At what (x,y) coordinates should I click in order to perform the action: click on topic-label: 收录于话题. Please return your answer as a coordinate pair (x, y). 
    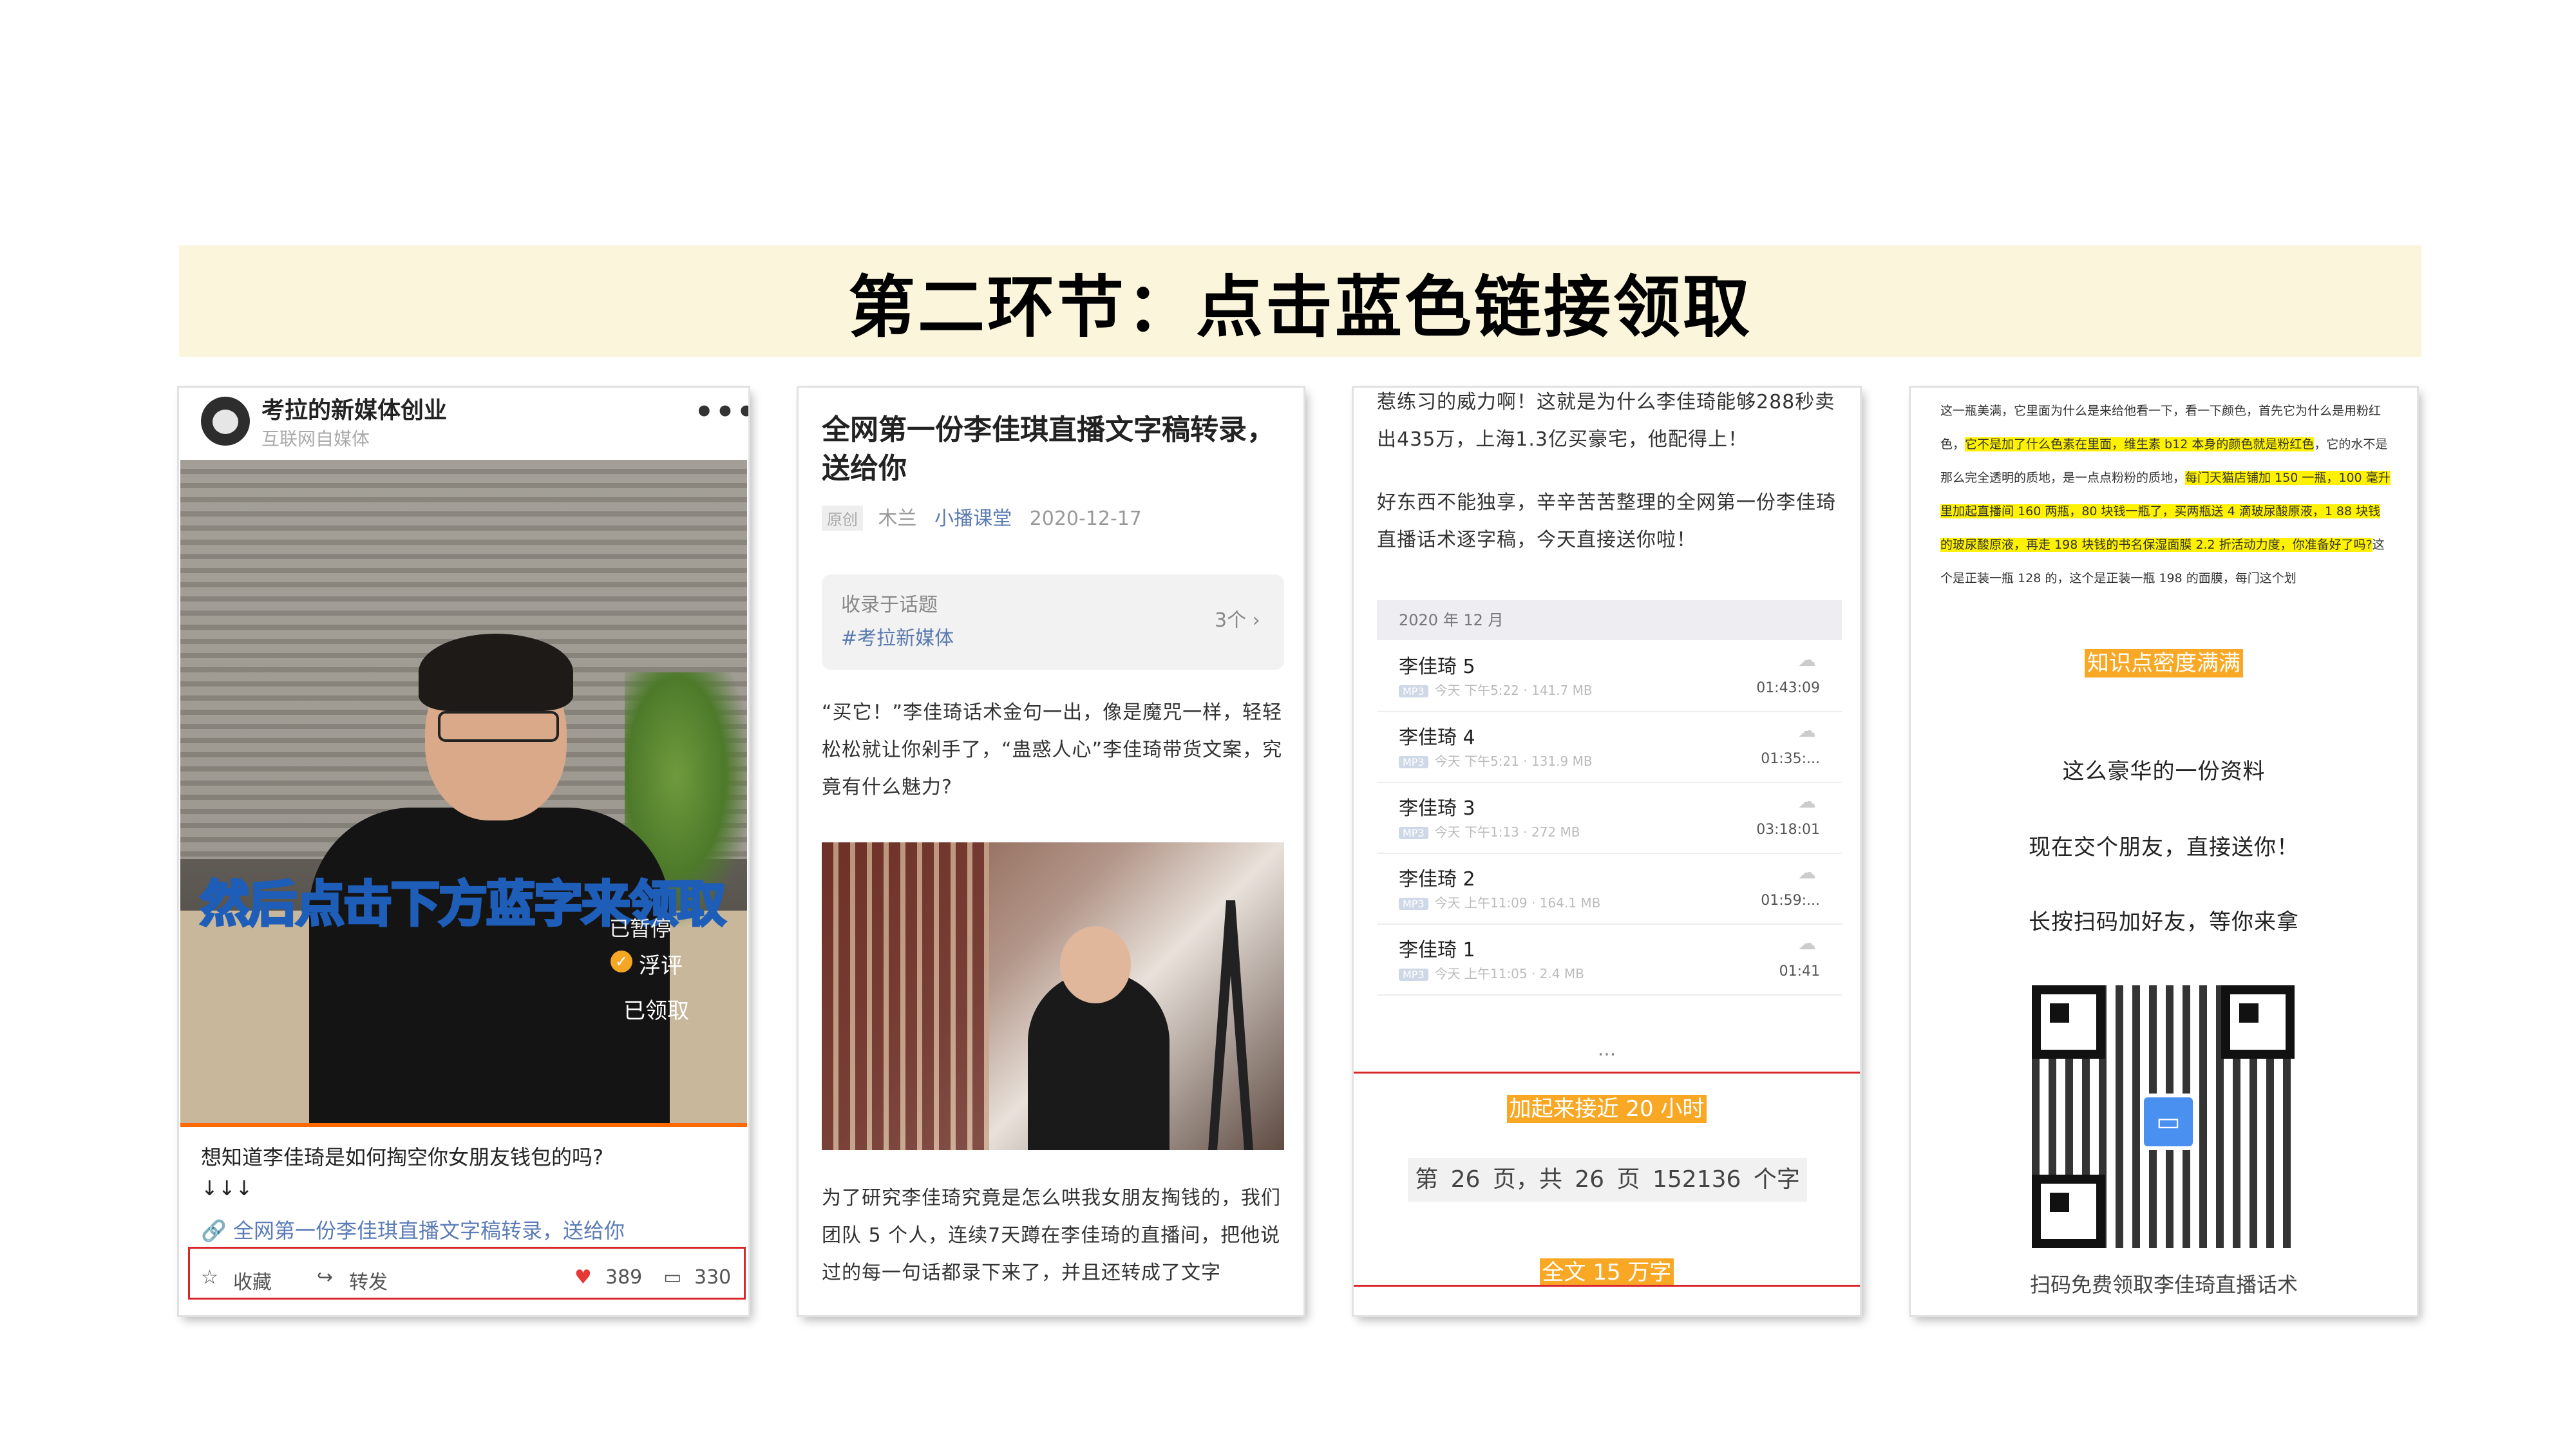
    Looking at the image, I should click on (889, 605).